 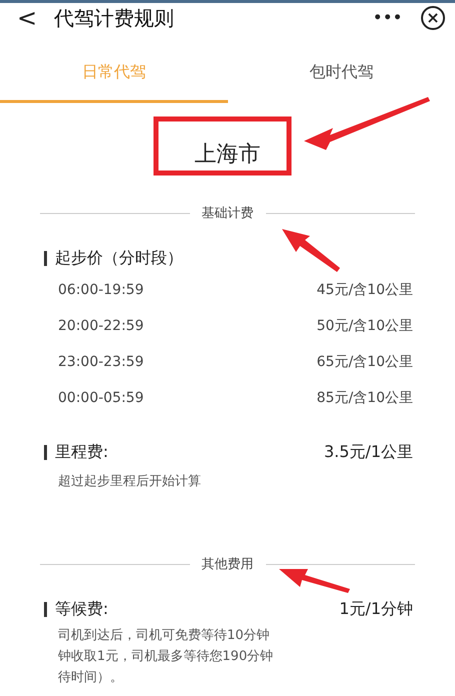 I want to click on section-heading: 基础计费, so click(x=228, y=213).